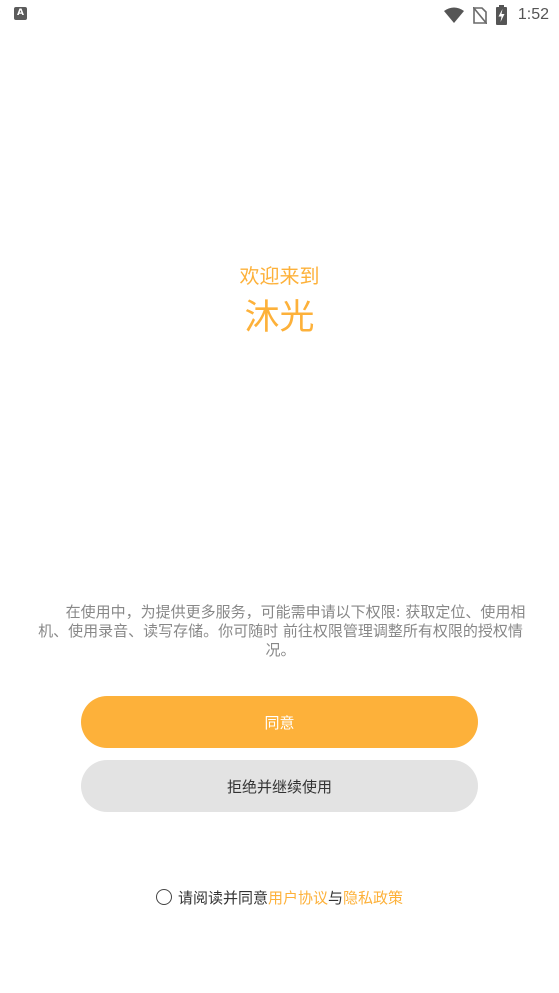 The width and height of the screenshot is (559, 993). Describe the element at coordinates (479, 15) in the screenshot. I see `no-sim-icon` at that location.